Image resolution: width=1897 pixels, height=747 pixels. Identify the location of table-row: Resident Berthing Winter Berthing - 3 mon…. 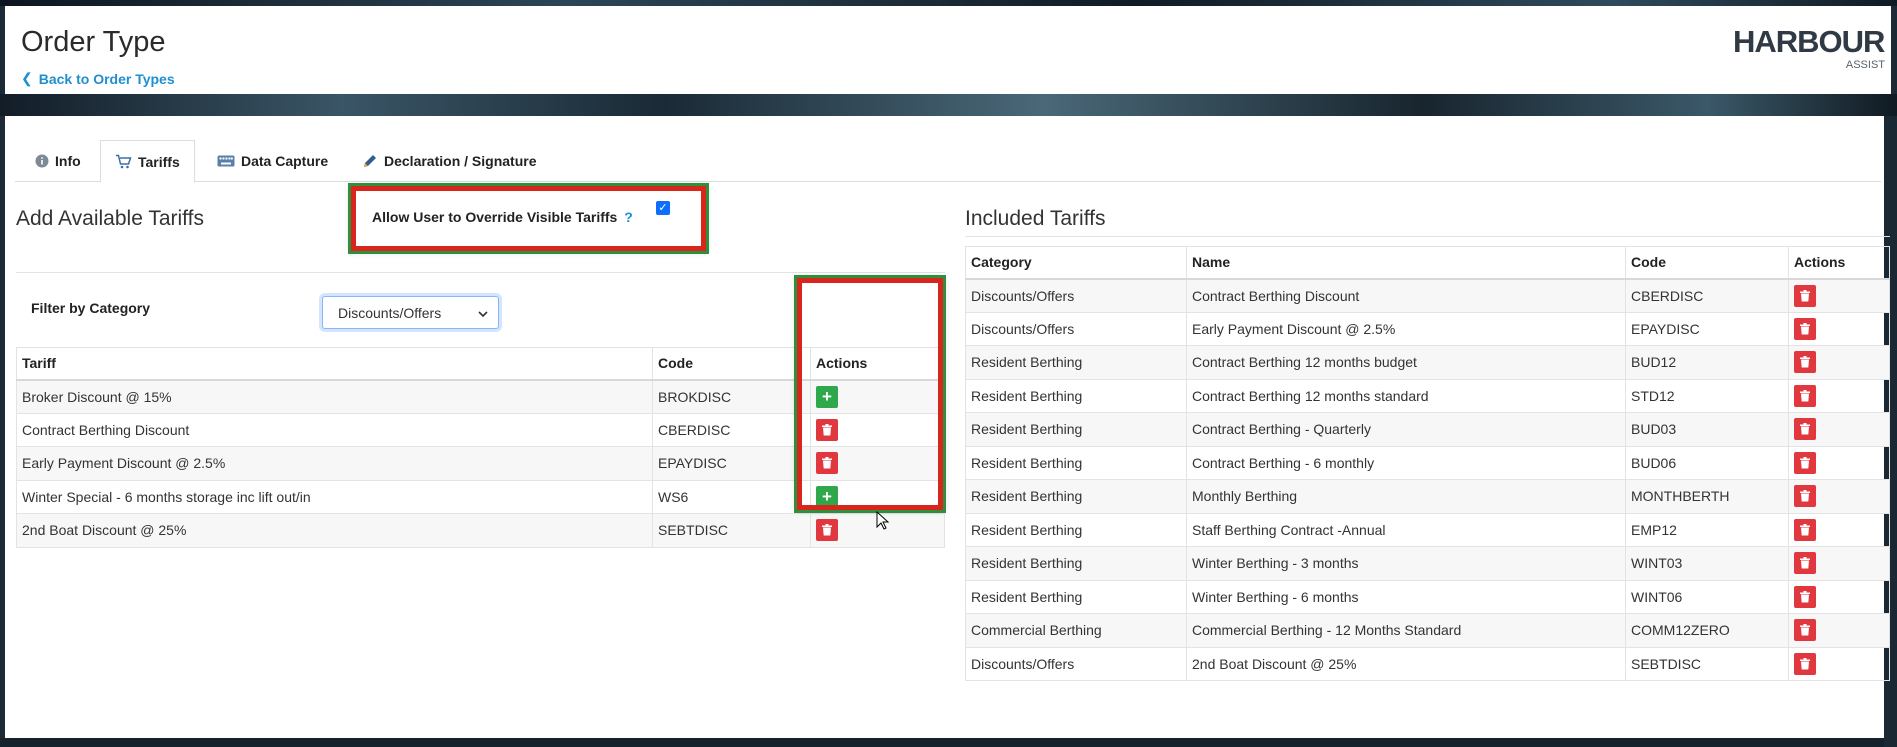
(1427, 563).